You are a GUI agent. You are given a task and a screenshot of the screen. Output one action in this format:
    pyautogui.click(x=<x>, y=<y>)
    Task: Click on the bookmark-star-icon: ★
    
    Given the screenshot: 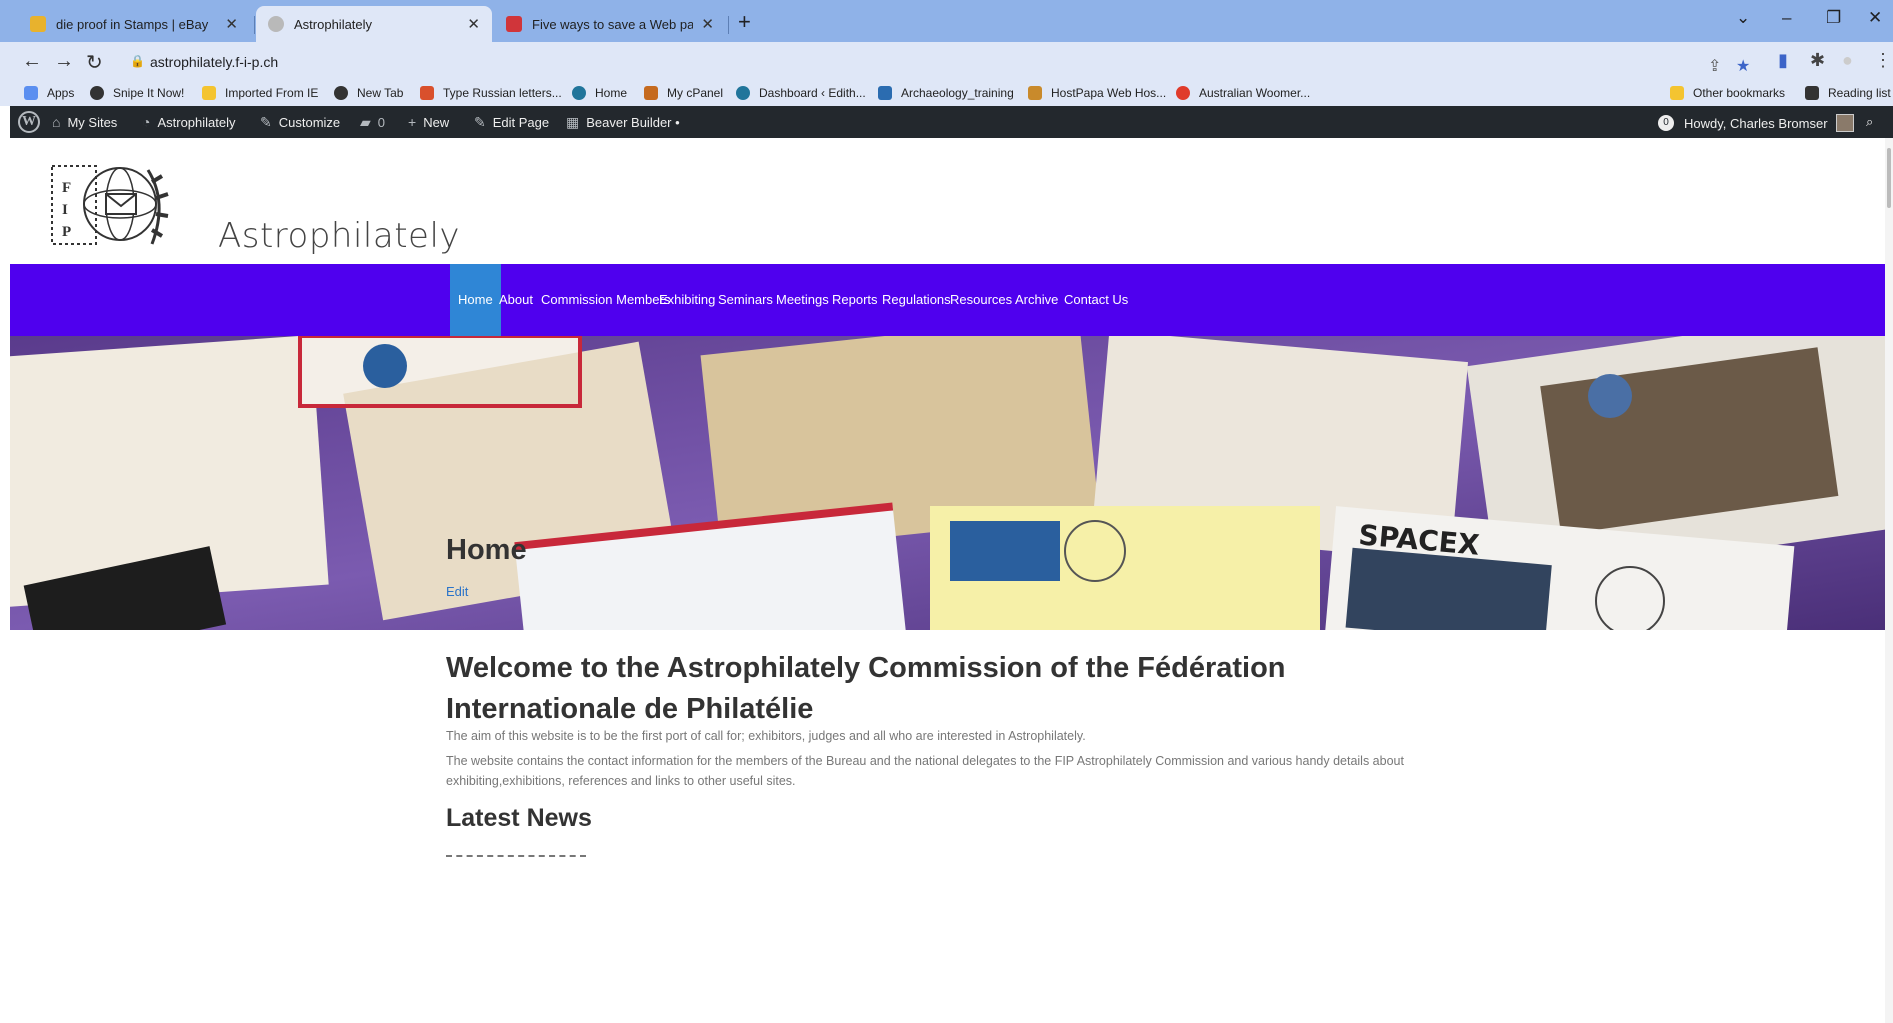 What is the action you would take?
    pyautogui.click(x=1743, y=66)
    